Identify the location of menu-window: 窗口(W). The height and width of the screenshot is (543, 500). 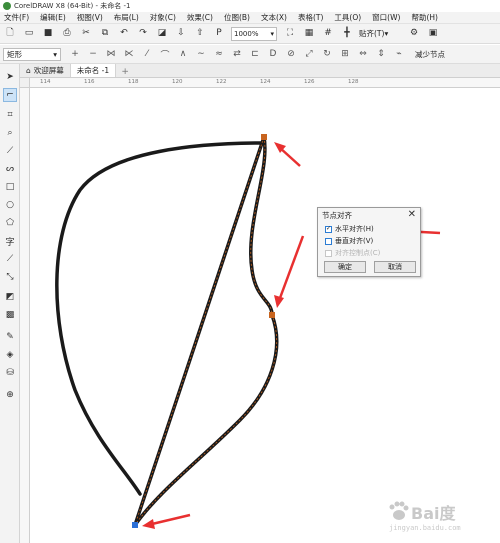
(386, 17).